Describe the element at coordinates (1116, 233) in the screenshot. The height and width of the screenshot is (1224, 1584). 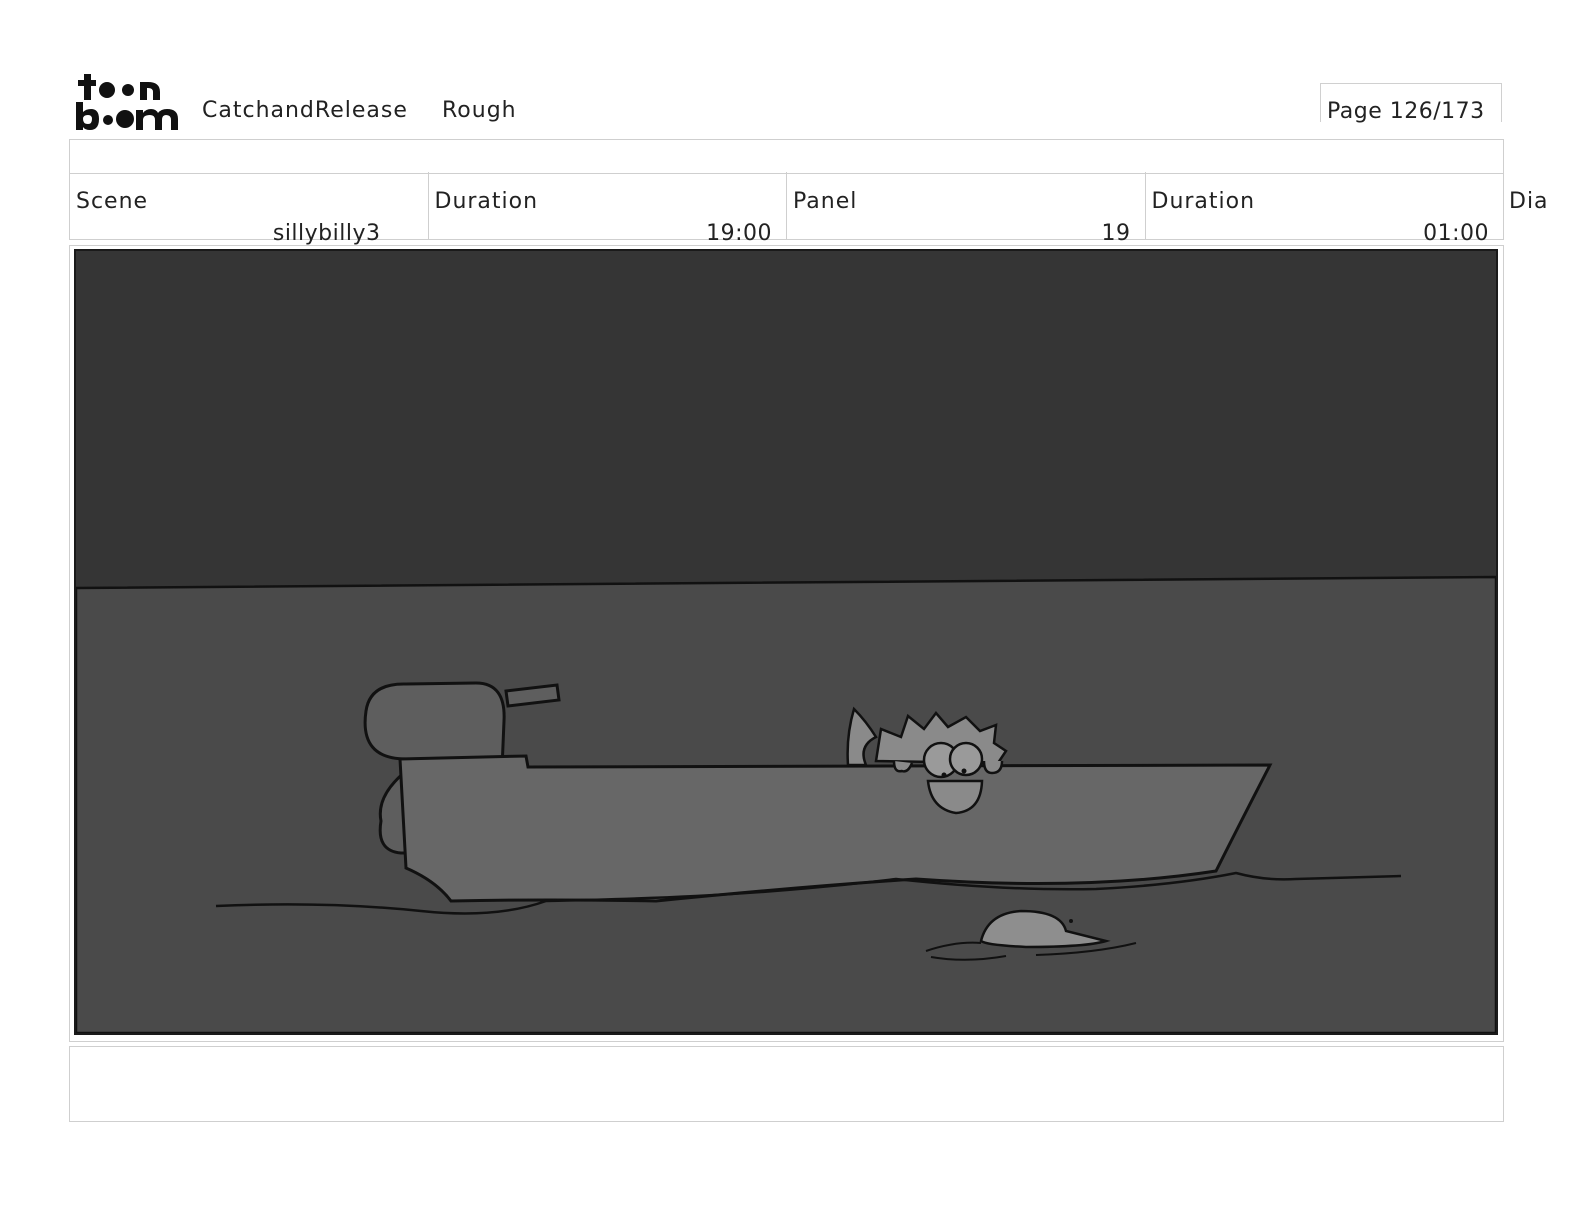
I see `panel-value: 19` at that location.